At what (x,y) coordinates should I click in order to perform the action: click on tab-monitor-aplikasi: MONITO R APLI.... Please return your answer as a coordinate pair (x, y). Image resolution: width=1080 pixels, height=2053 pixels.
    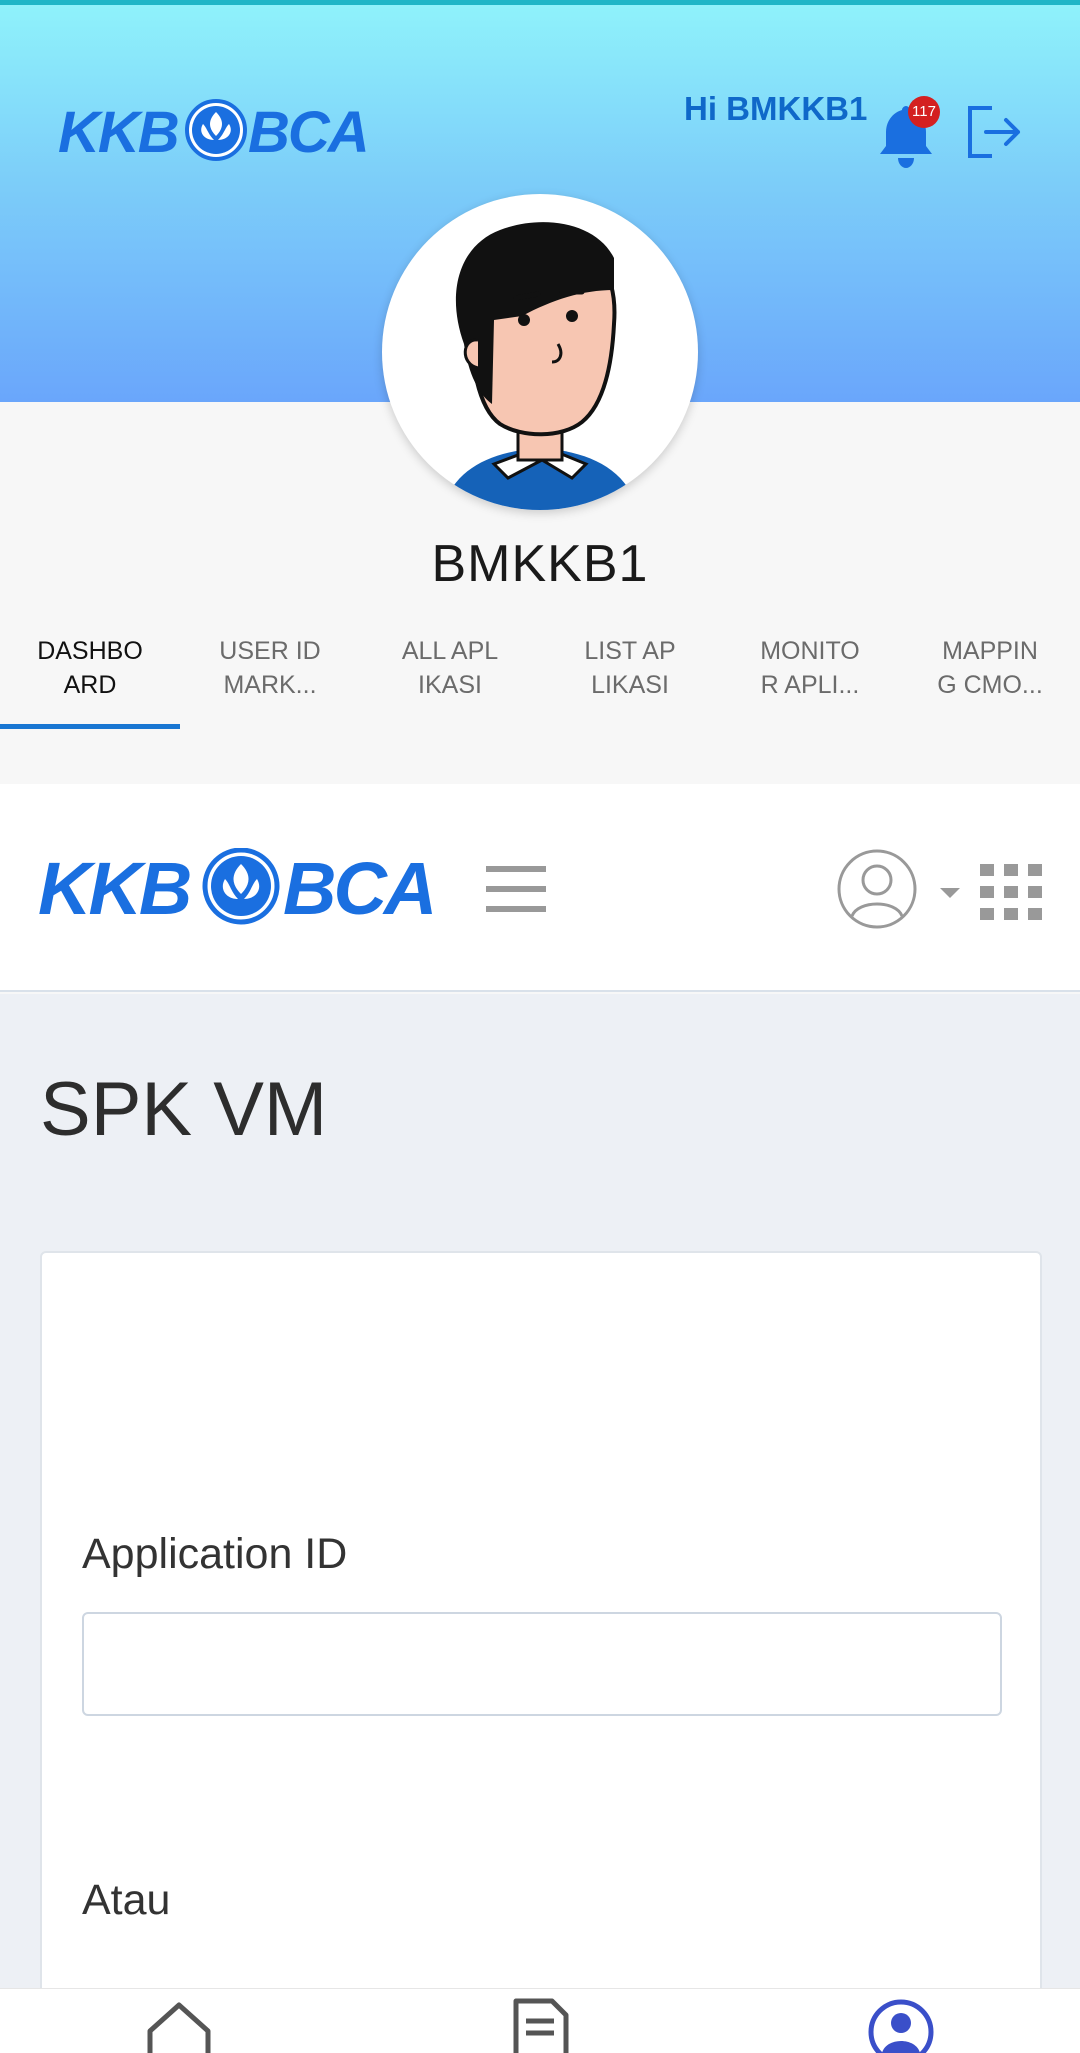
    Looking at the image, I should click on (810, 680).